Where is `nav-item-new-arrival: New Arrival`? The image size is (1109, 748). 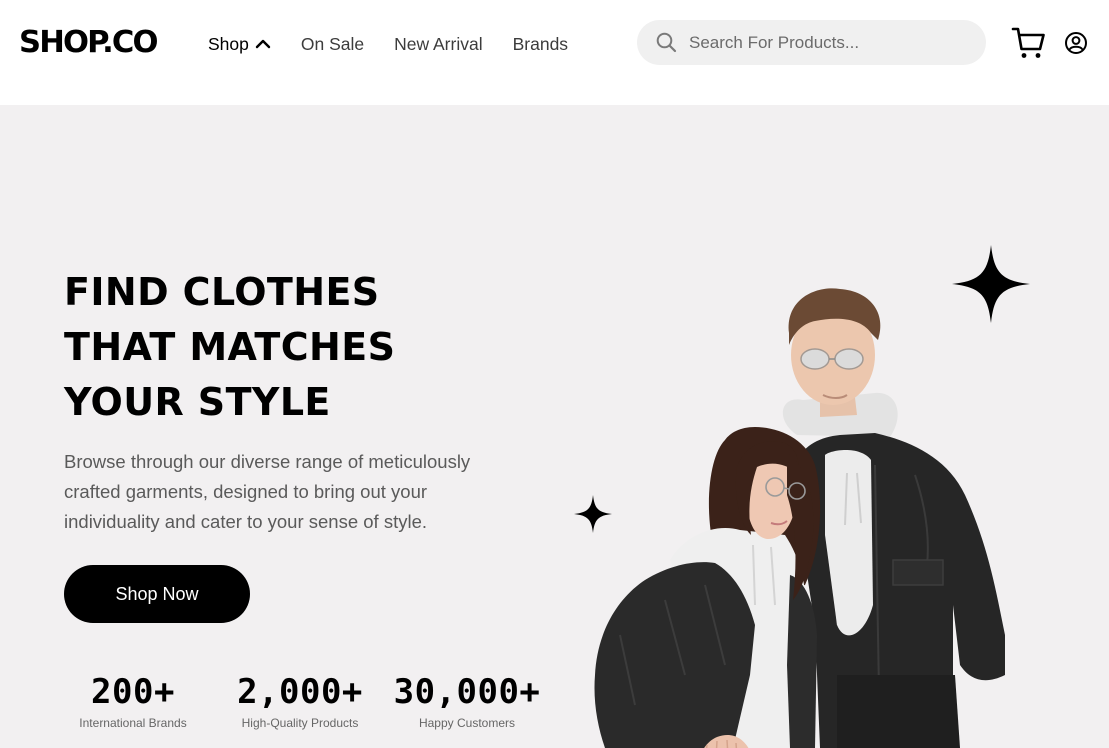
nav-item-new-arrival: New Arrival is located at coordinates (438, 44).